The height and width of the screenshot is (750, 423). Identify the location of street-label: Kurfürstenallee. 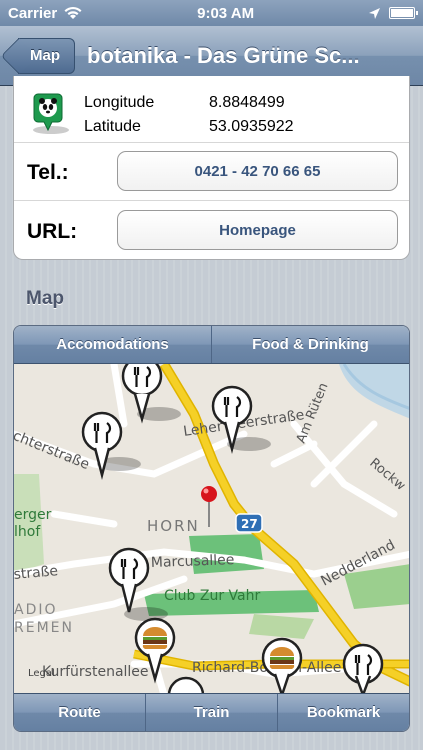
(95, 672).